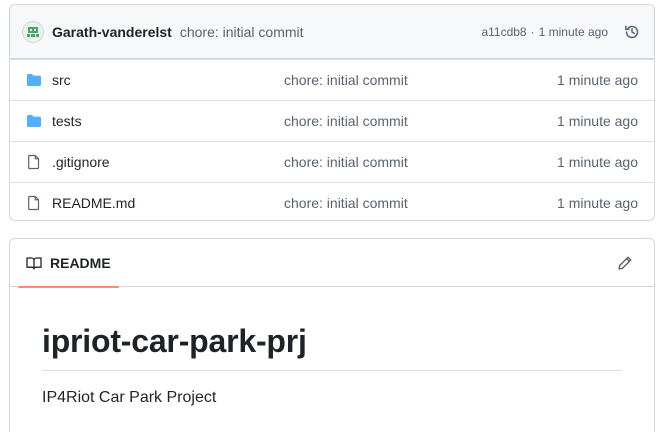 The width and height of the screenshot is (659, 432). I want to click on history-icon, so click(632, 31).